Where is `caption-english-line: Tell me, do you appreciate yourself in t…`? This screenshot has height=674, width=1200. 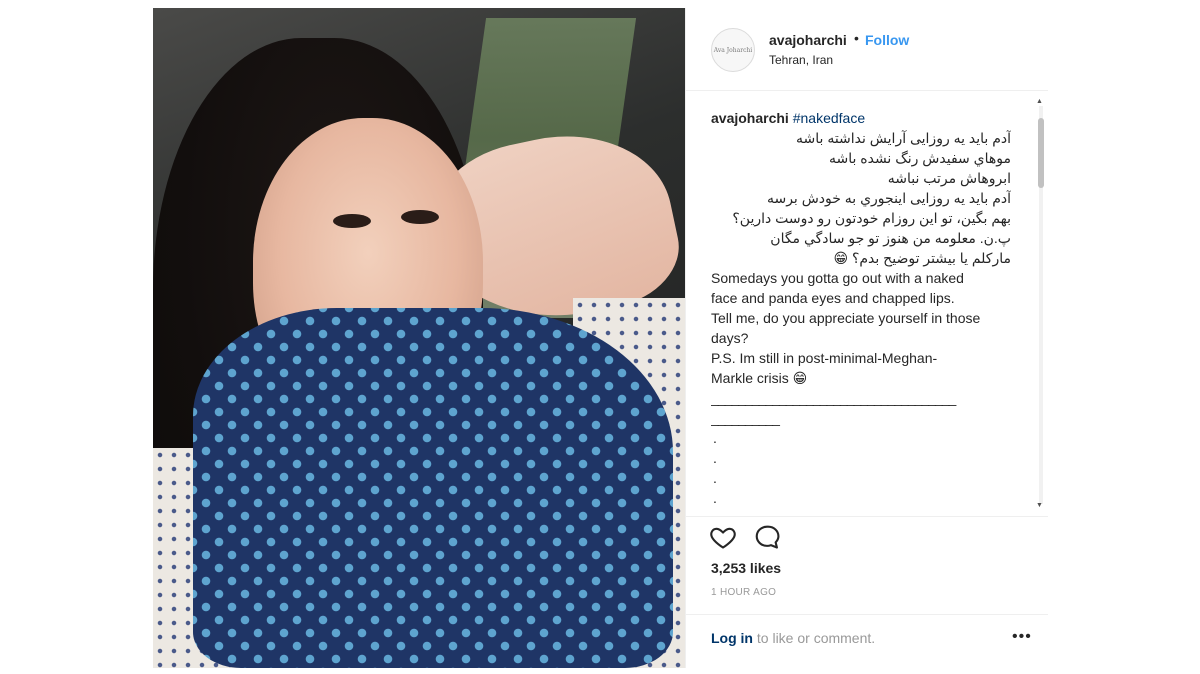 caption-english-line: Tell me, do you appreciate yourself in t… is located at coordinates (846, 318).